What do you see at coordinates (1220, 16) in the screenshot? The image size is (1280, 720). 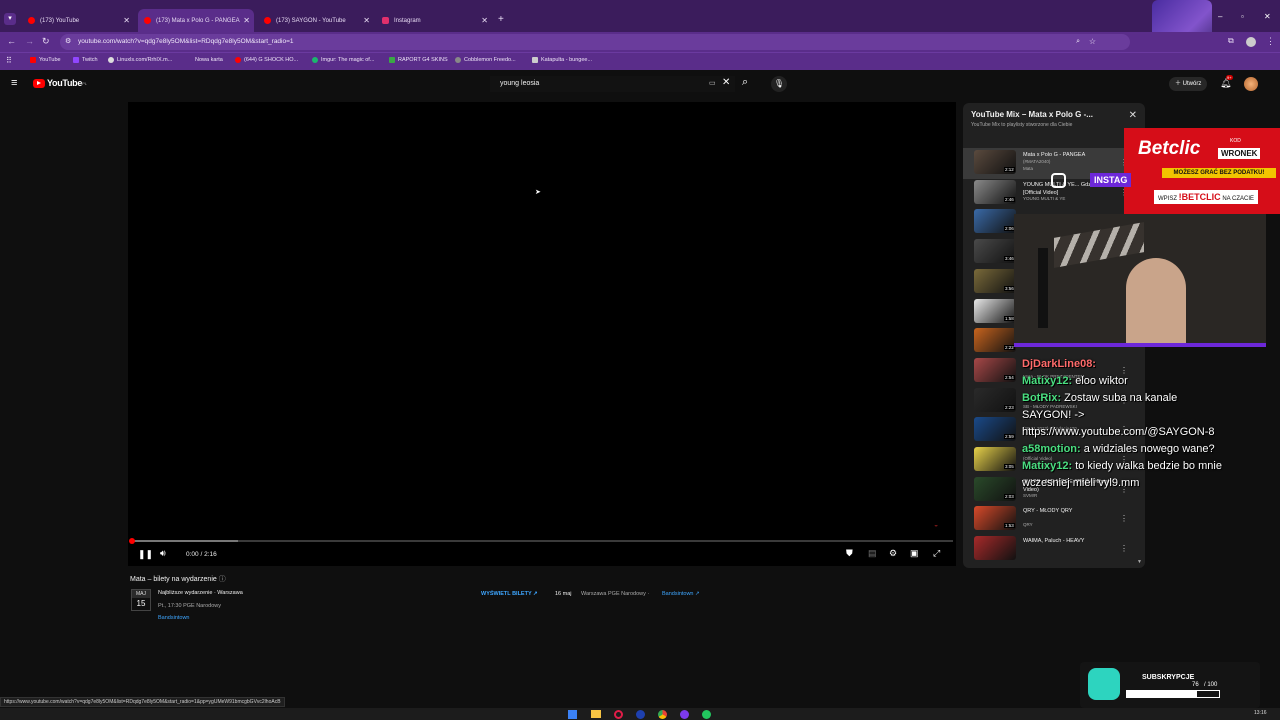 I see `minimize-icon: –` at bounding box center [1220, 16].